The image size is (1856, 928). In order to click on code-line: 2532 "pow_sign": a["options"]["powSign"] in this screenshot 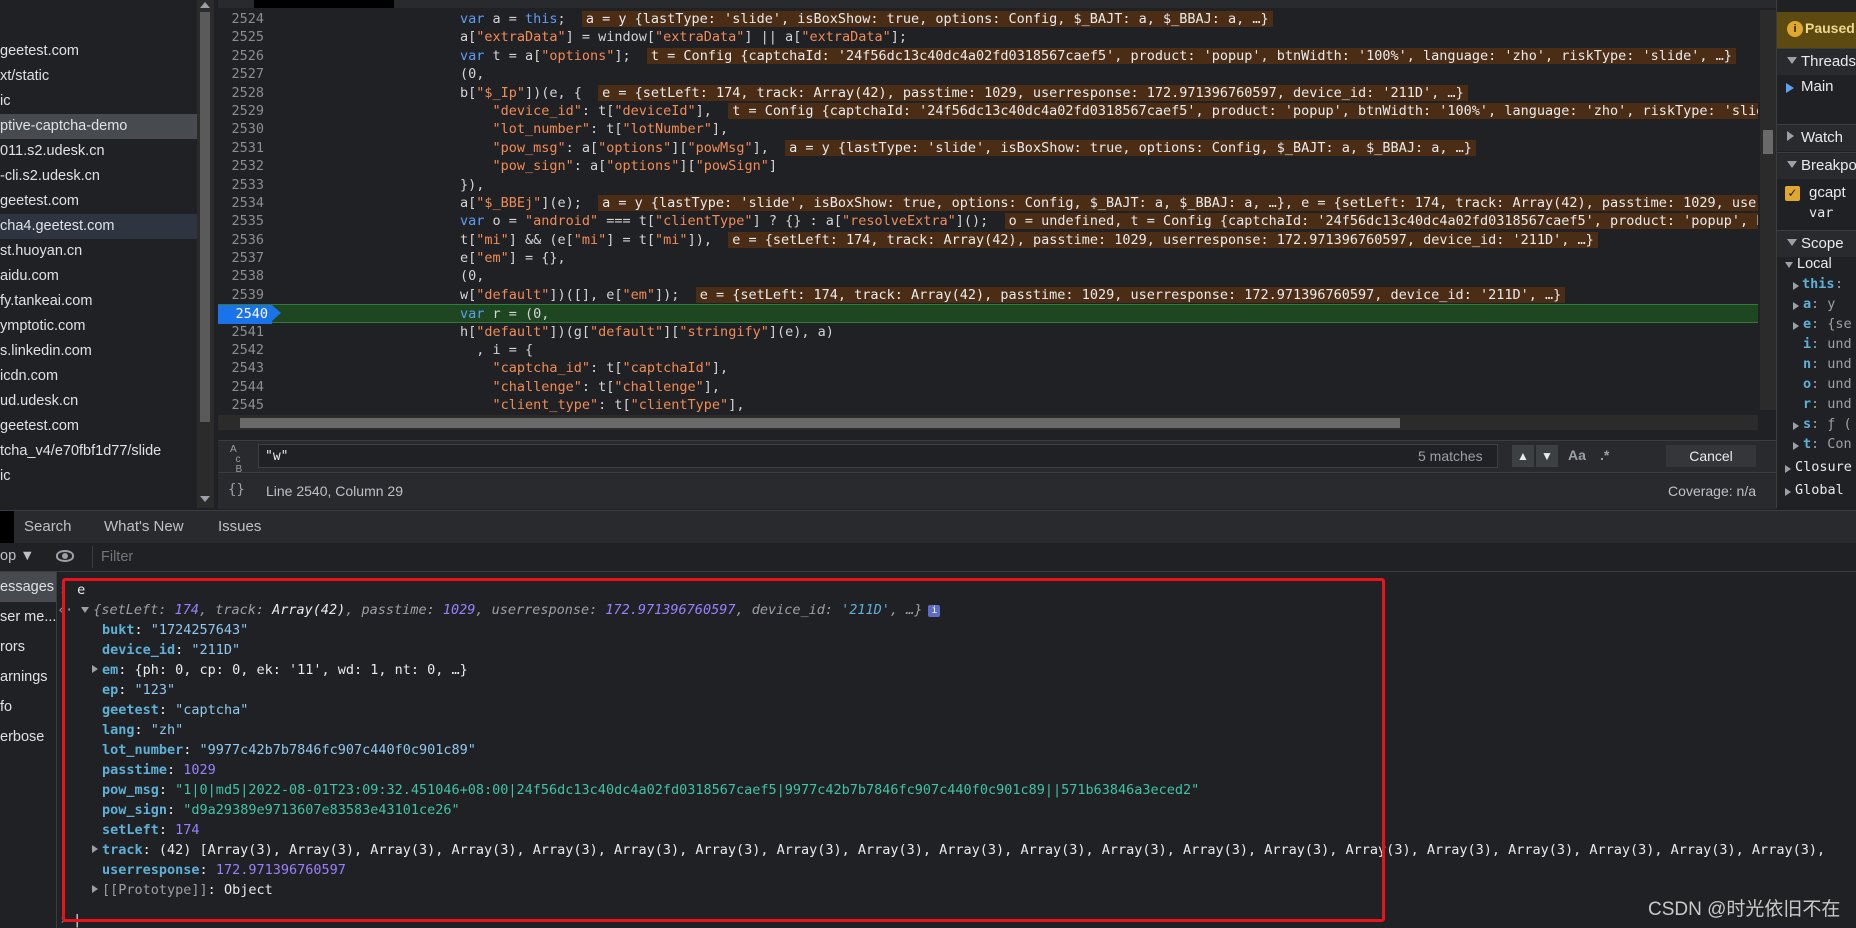, I will do `click(988, 166)`.